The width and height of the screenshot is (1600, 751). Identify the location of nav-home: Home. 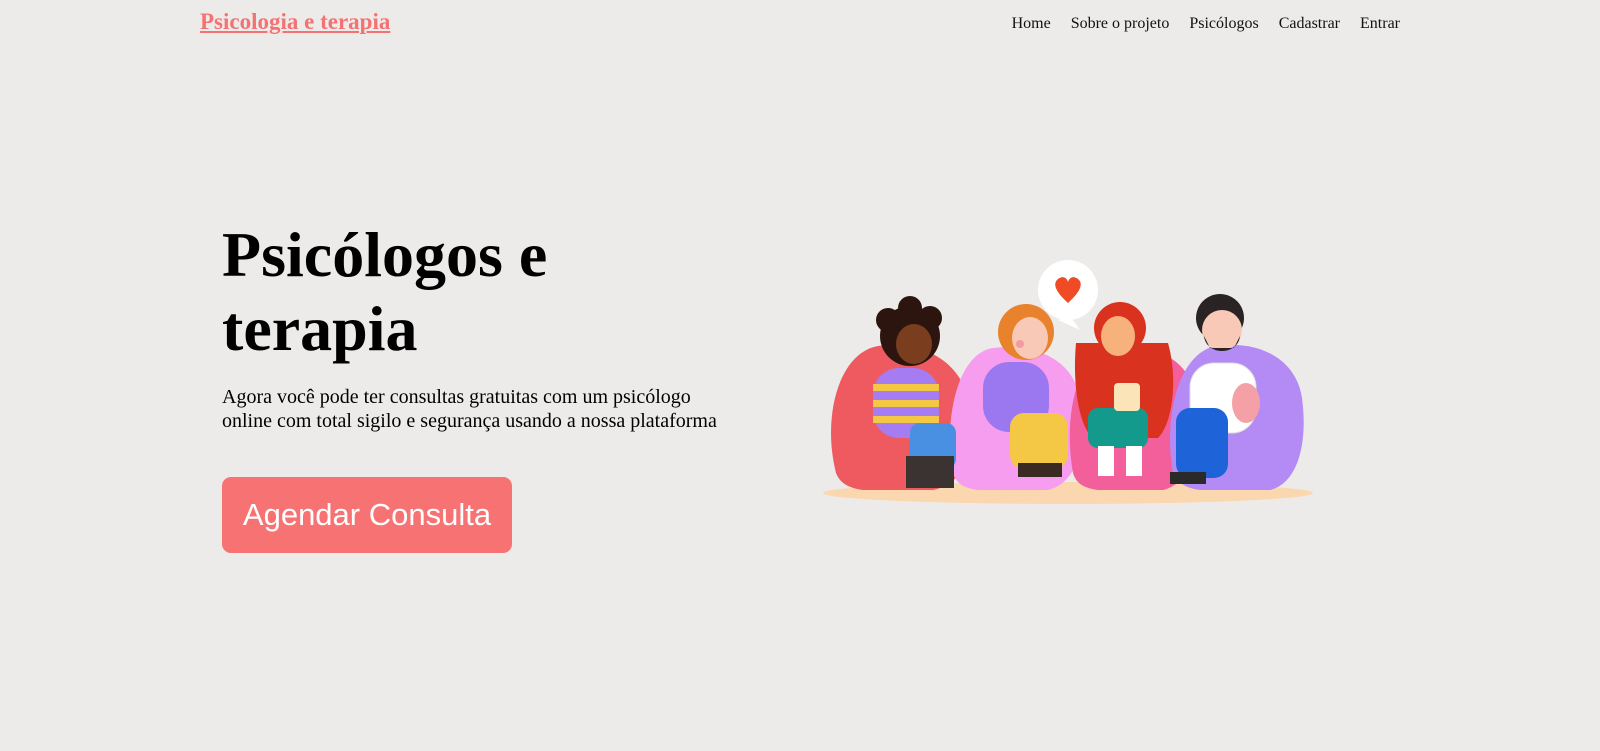
(1031, 24).